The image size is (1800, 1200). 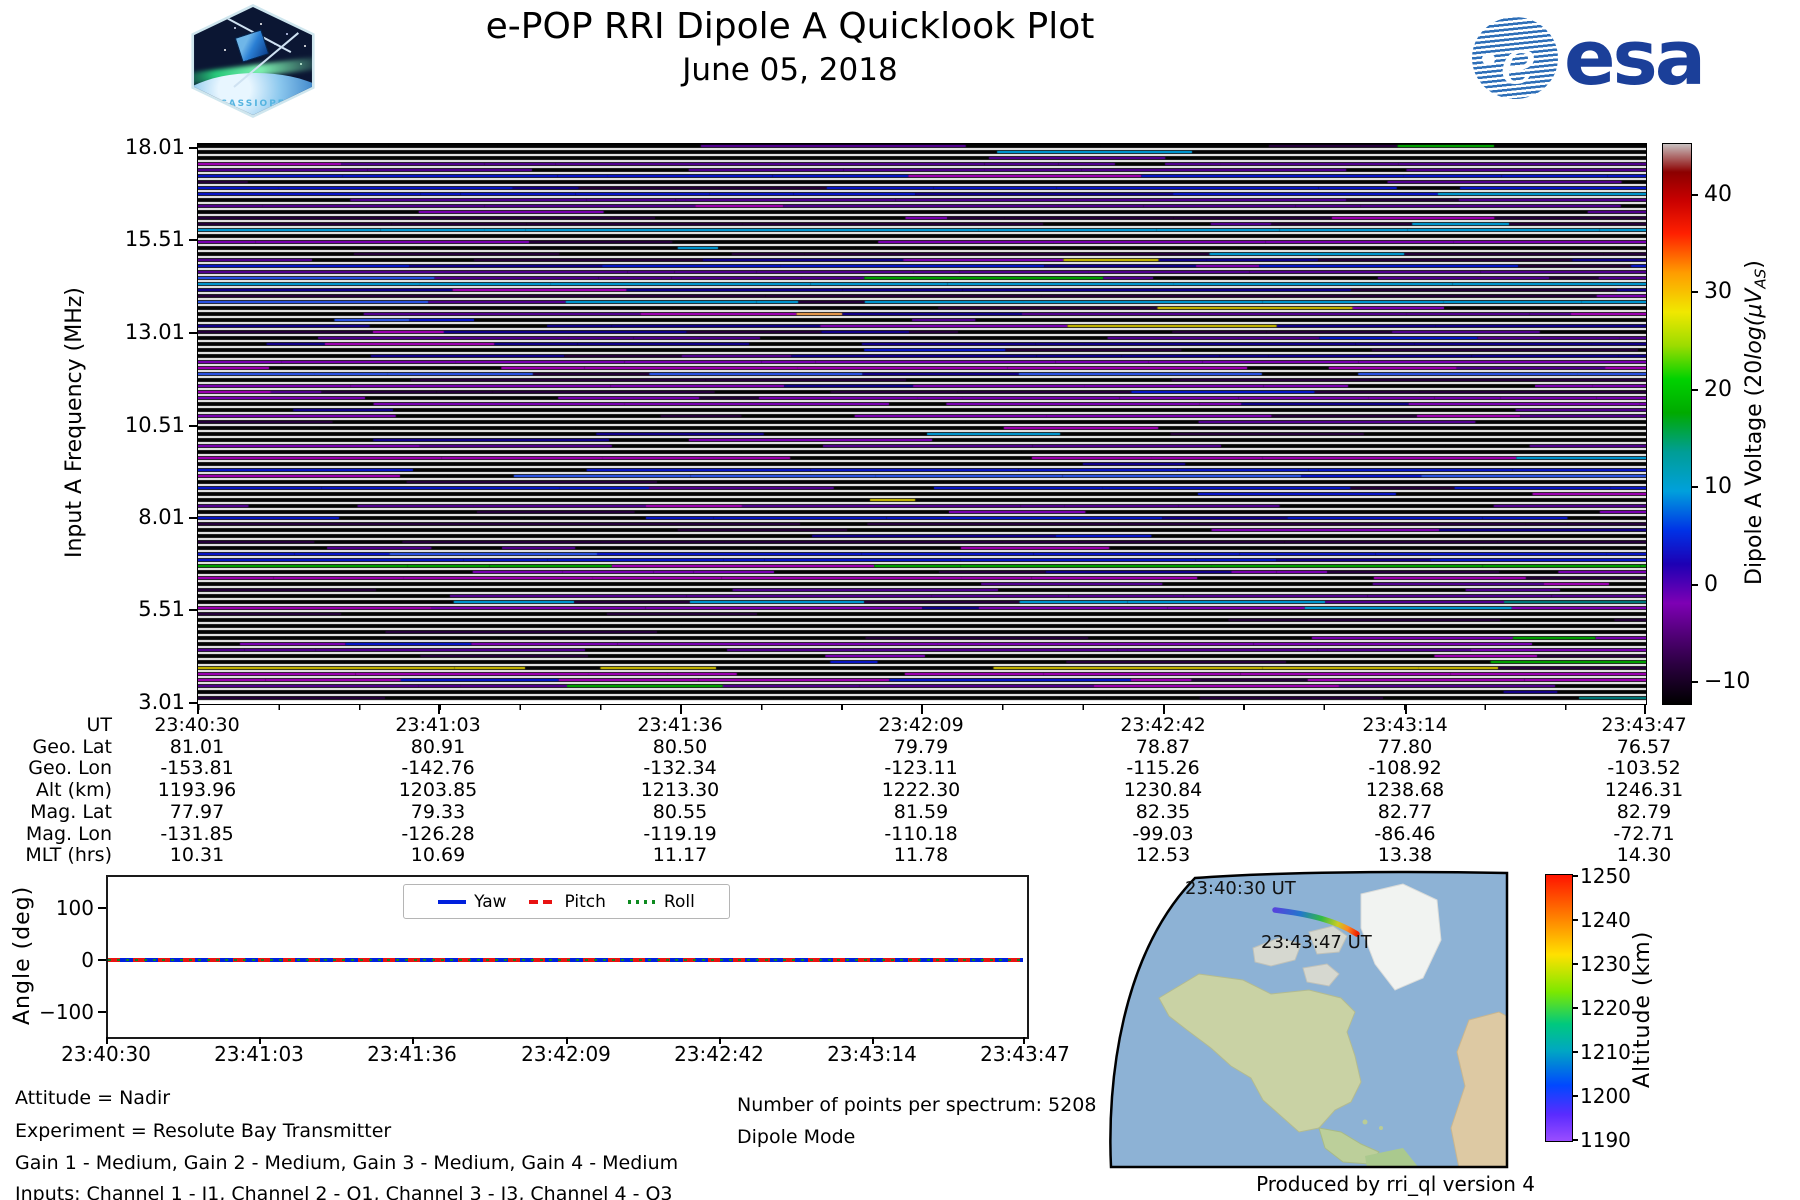 What do you see at coordinates (790, 70) in the screenshot?
I see `page-date: June 05, 2018` at bounding box center [790, 70].